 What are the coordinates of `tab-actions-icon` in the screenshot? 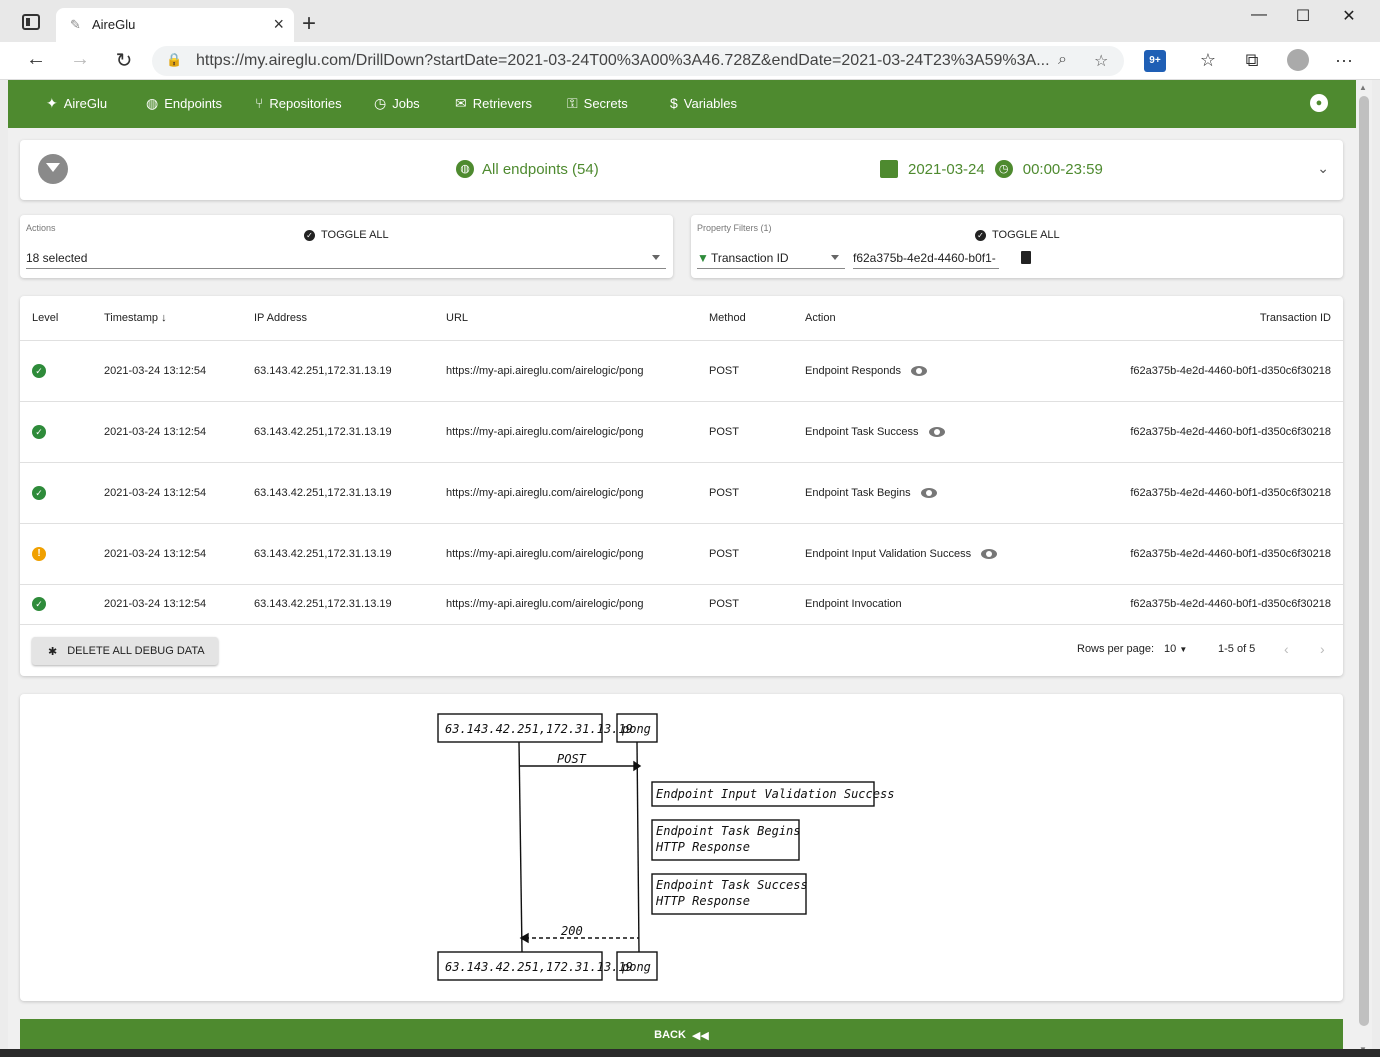 It's located at (31, 22).